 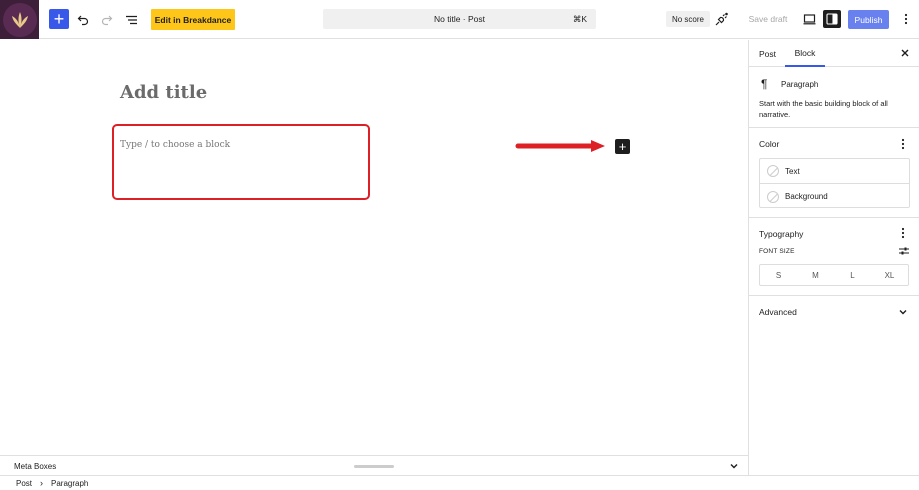 I want to click on color-option-label: Text, so click(x=792, y=171).